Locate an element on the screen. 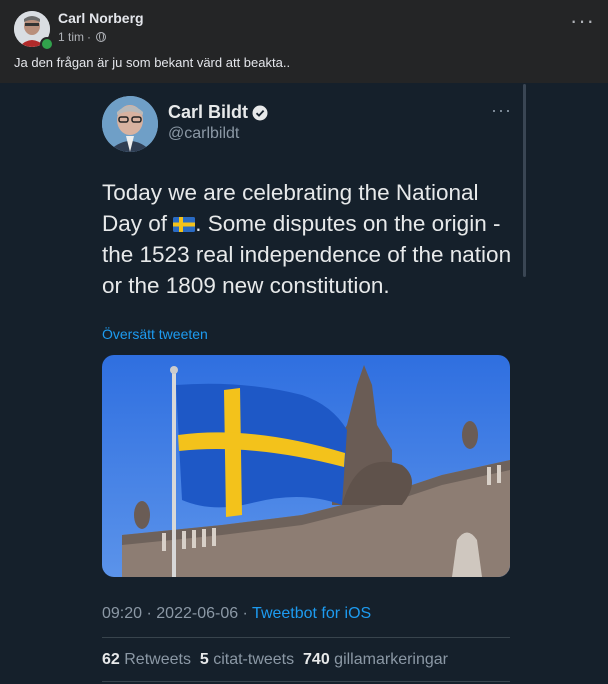  retweets-label: Retweets is located at coordinates (157, 659).